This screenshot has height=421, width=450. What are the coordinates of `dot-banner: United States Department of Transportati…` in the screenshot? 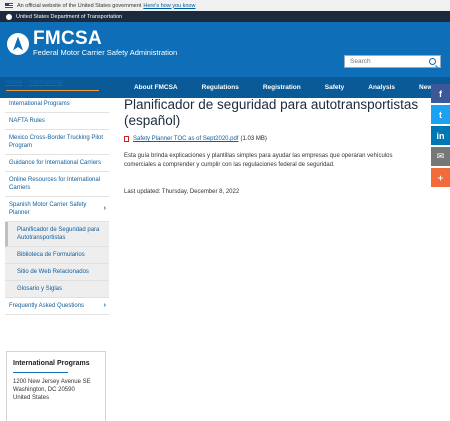 It's located at (225, 16).